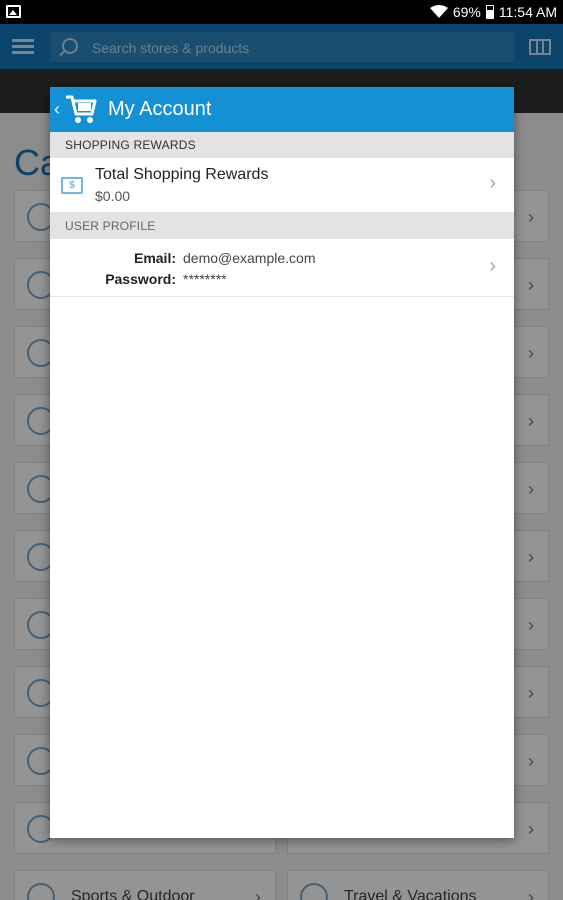  I want to click on total-shopping-rewards-row: $ Total Shopping Rewards $0.00 ›, so click(282, 185).